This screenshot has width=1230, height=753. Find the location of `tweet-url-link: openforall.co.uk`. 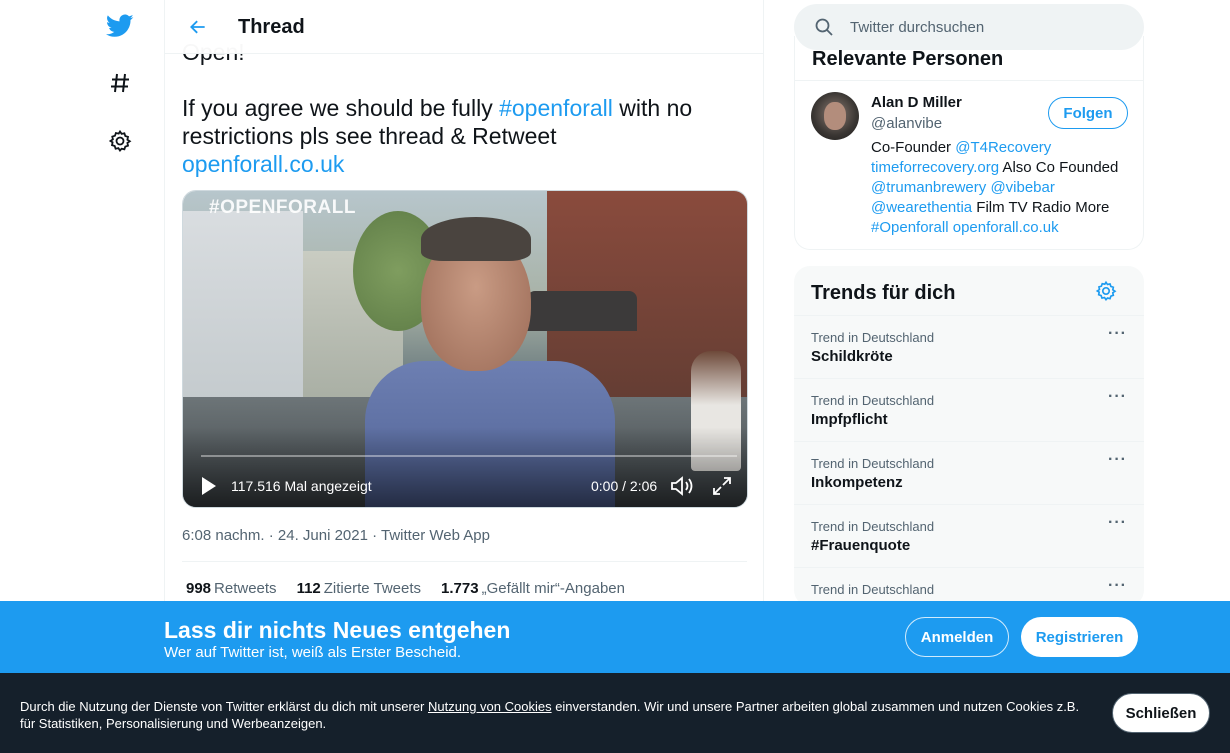

tweet-url-link: openforall.co.uk is located at coordinates (462, 164).